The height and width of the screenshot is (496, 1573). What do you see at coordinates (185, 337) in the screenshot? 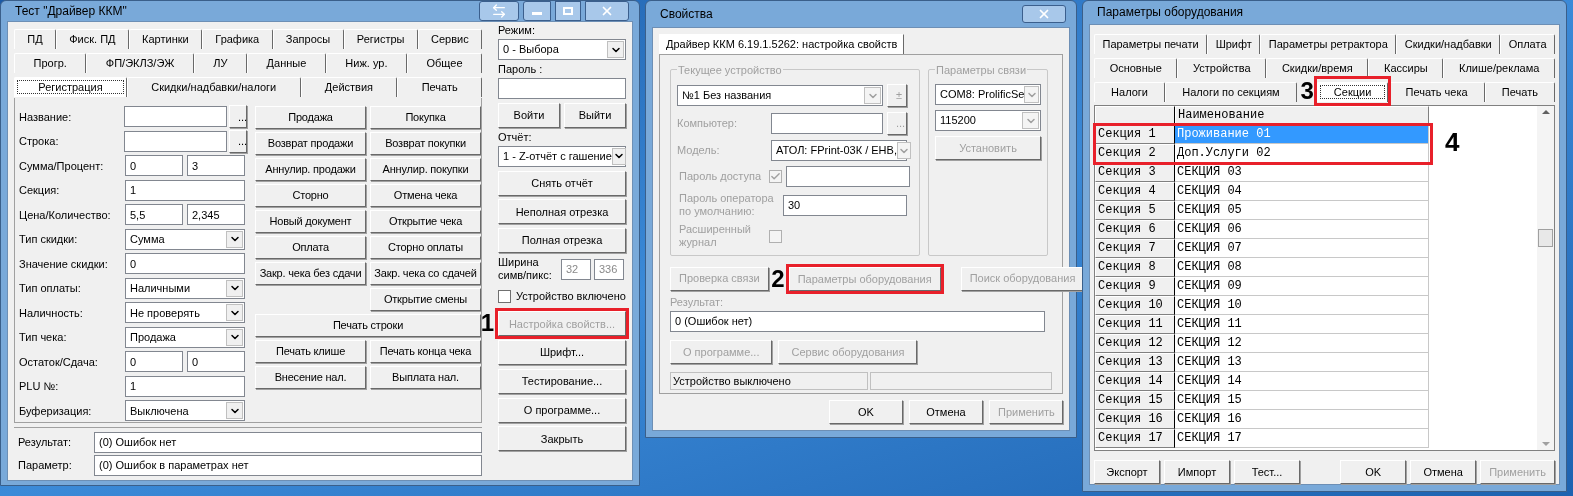
I see `dropdown: Продажа` at bounding box center [185, 337].